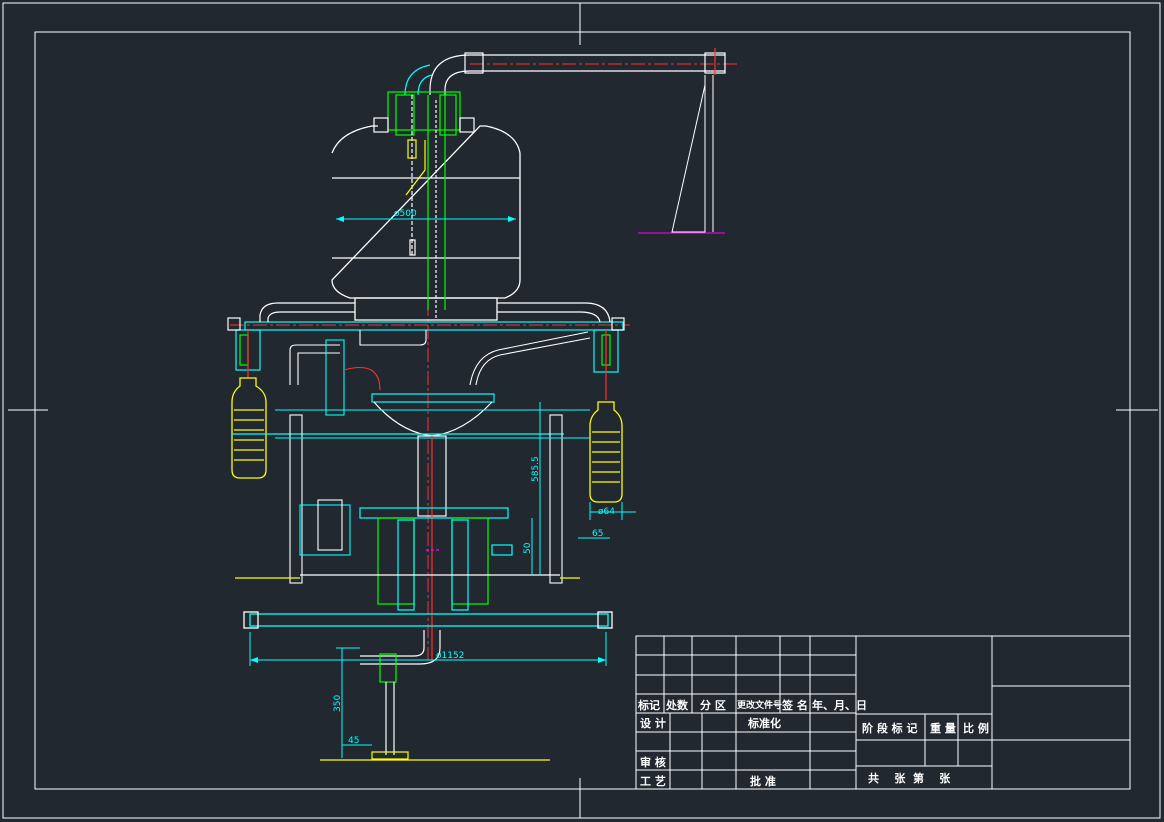 This screenshot has width=1164, height=822. I want to click on angle-45-label: 45, so click(353, 741).